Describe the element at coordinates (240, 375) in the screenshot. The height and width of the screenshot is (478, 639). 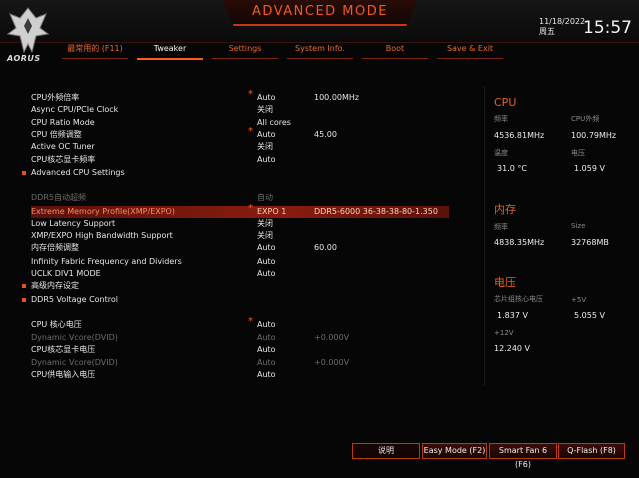
I see `setting-cpu-vddin-voltage: CPU供电输入电压 Auto` at that location.